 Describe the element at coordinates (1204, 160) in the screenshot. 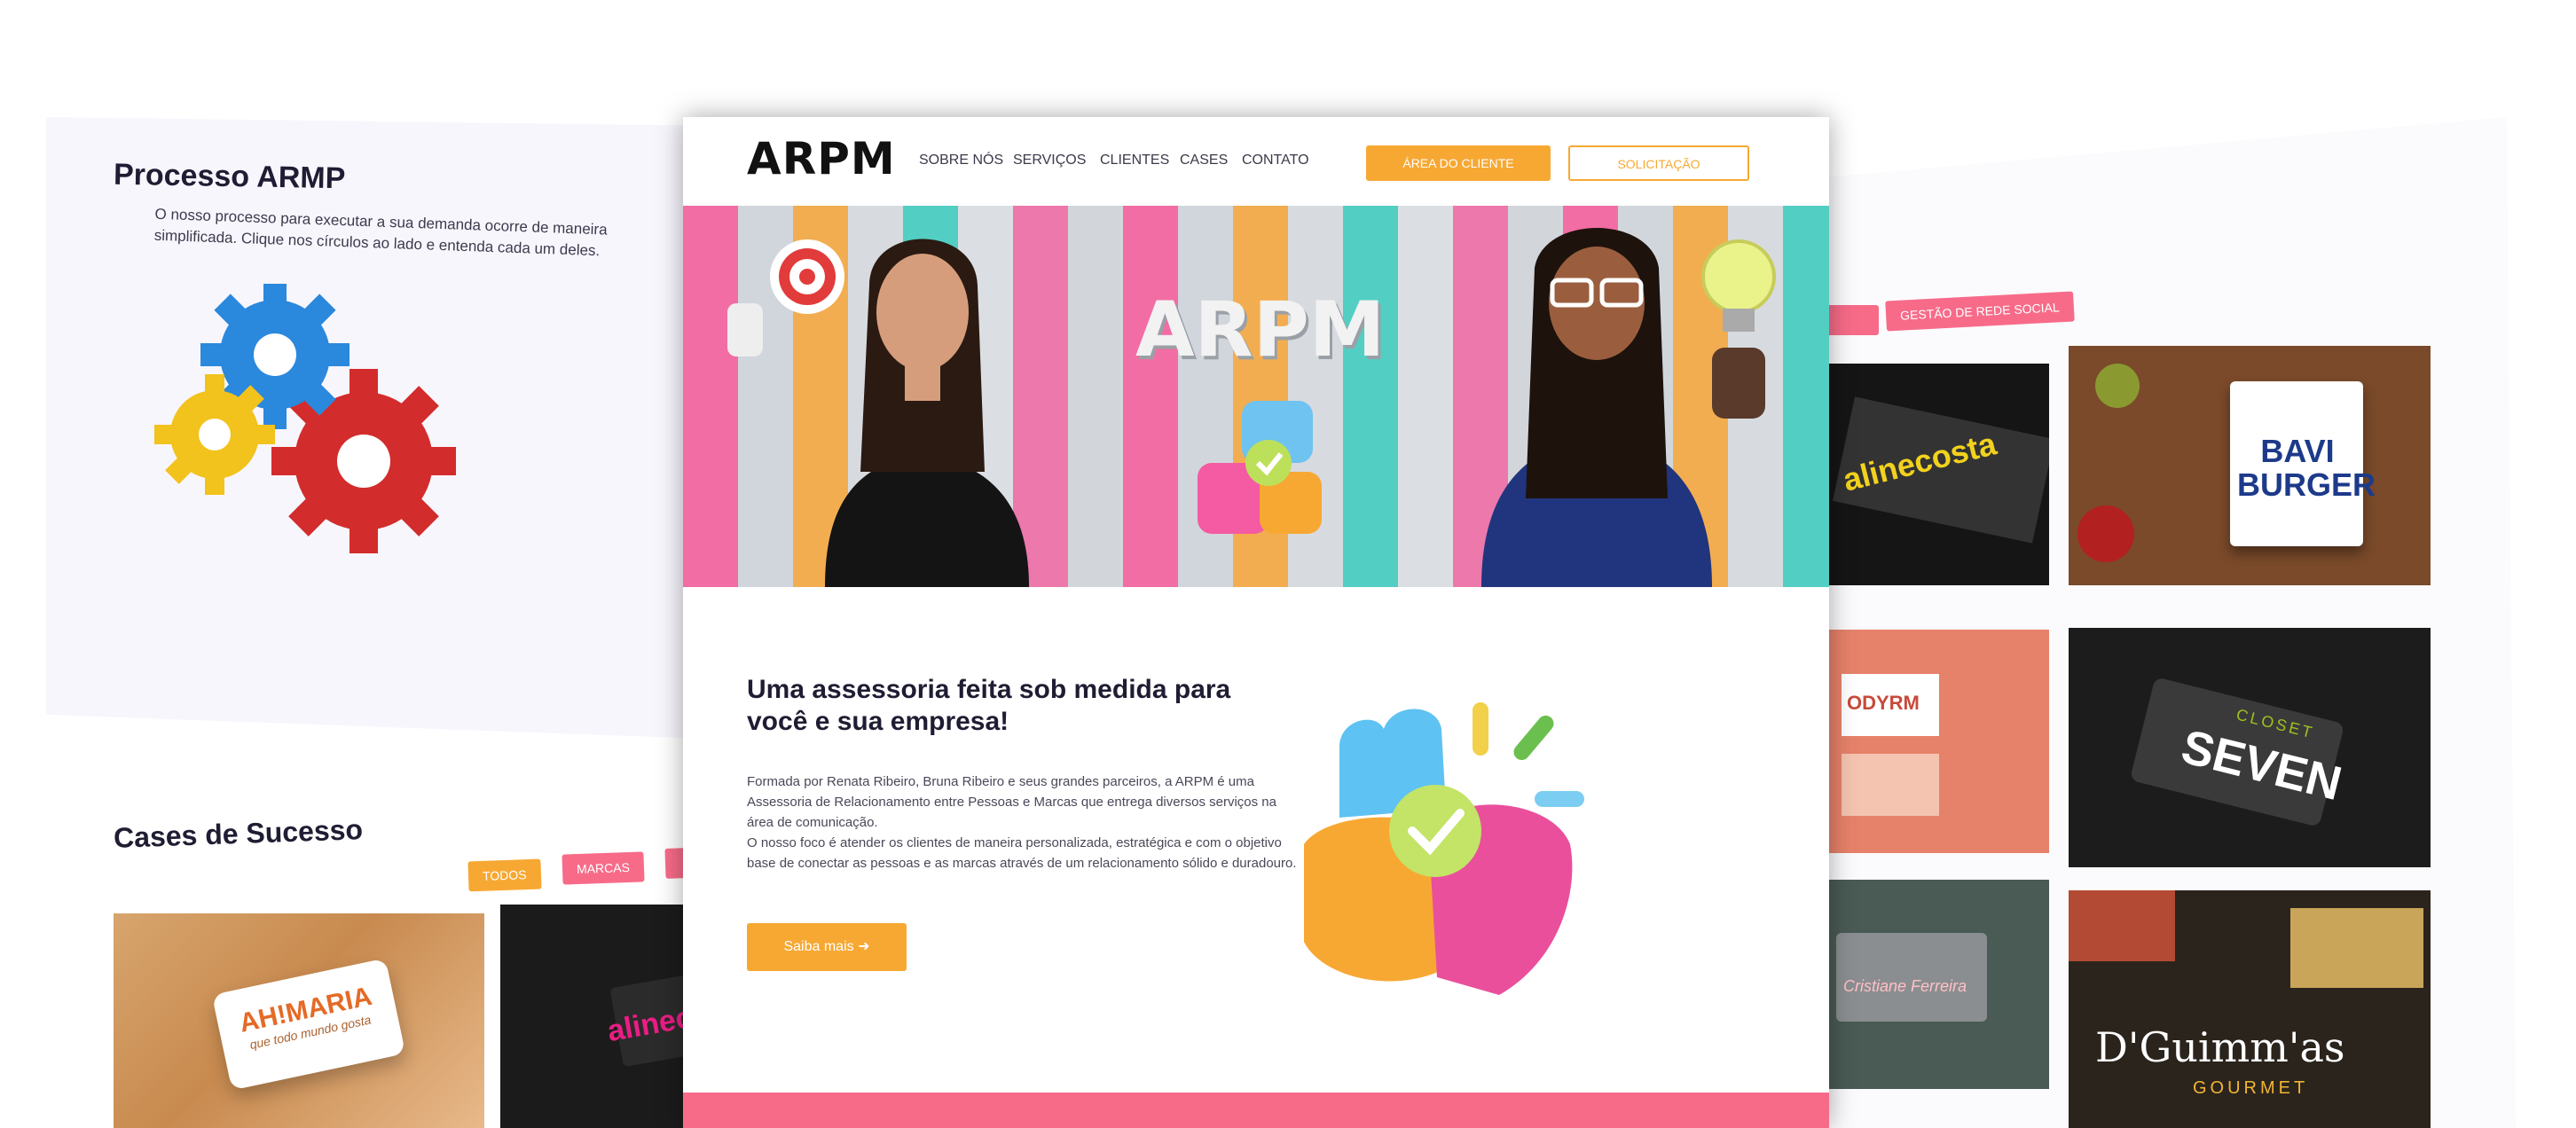

I see `nav-cases: CASES` at that location.